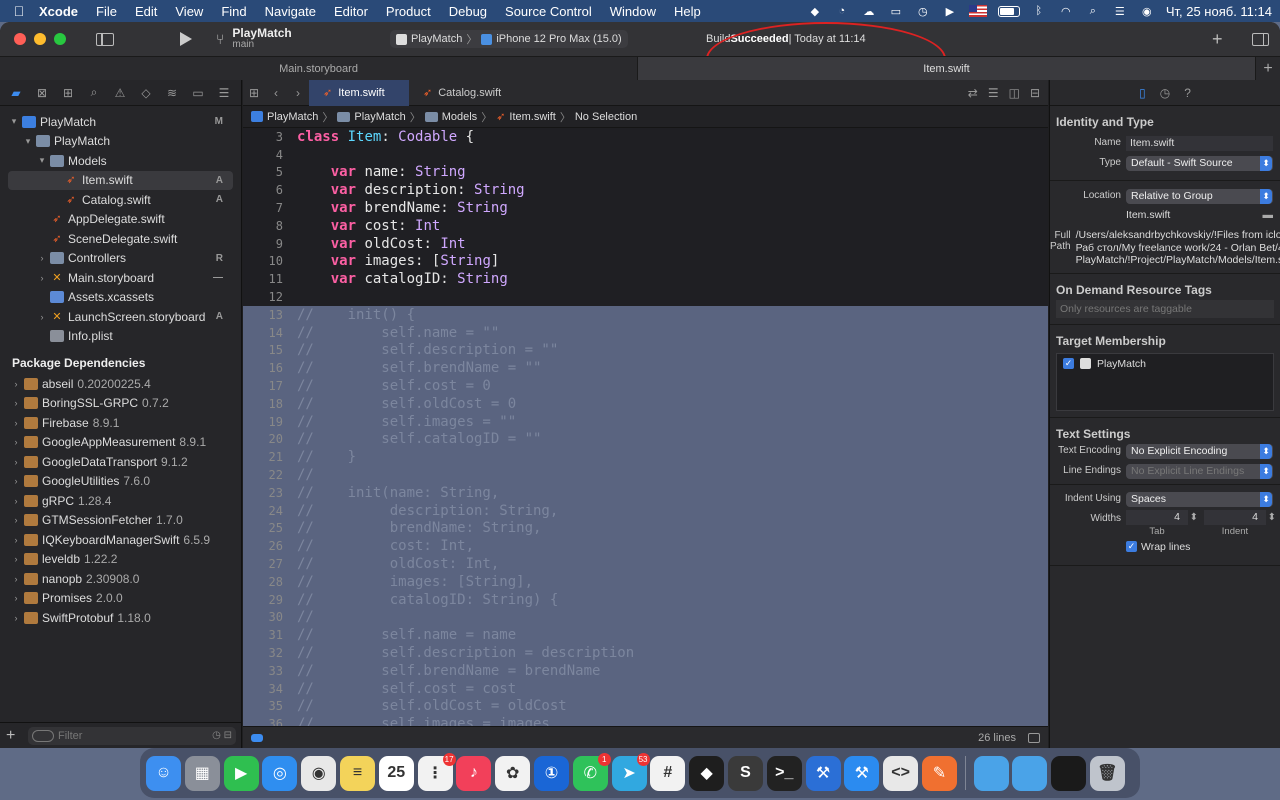 The width and height of the screenshot is (1280, 800). What do you see at coordinates (645, 386) in the screenshot?
I see `code-line: 17 // self.cost = 0` at bounding box center [645, 386].